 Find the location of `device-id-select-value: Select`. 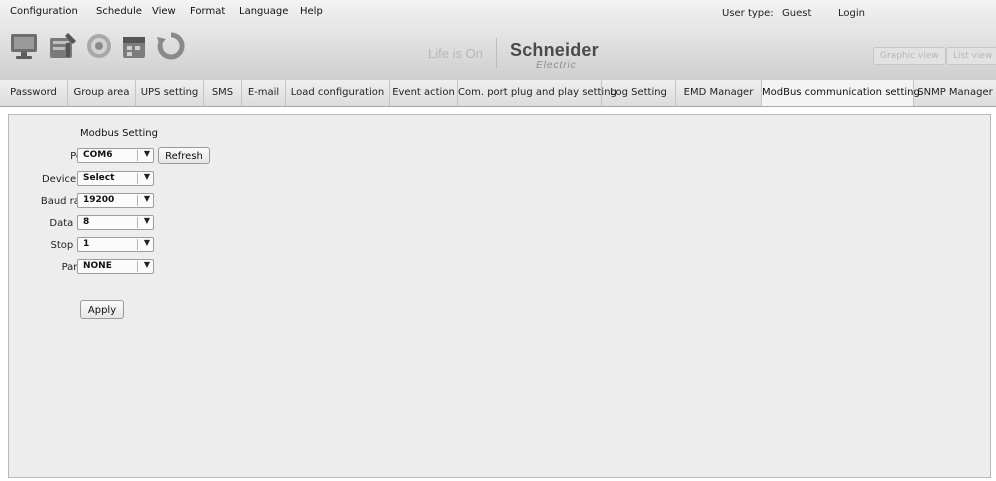

device-id-select-value: Select is located at coordinates (99, 178).